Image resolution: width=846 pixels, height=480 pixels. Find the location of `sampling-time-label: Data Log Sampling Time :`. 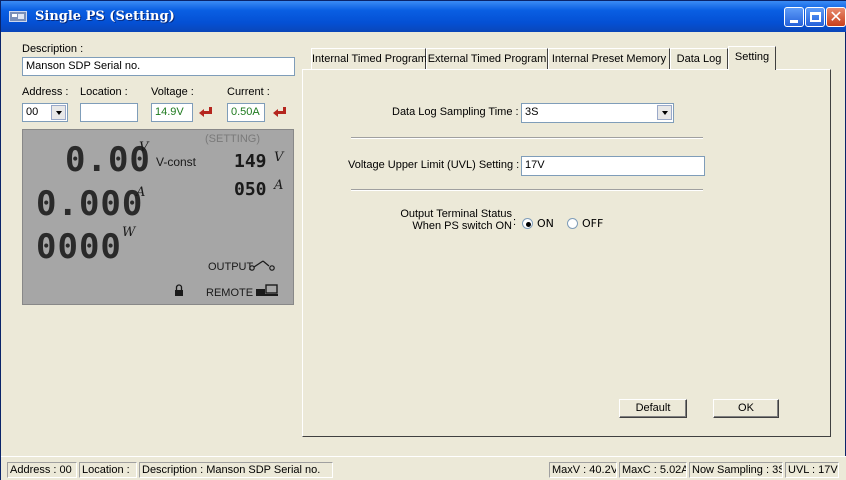

sampling-time-label: Data Log Sampling Time : is located at coordinates (455, 112).